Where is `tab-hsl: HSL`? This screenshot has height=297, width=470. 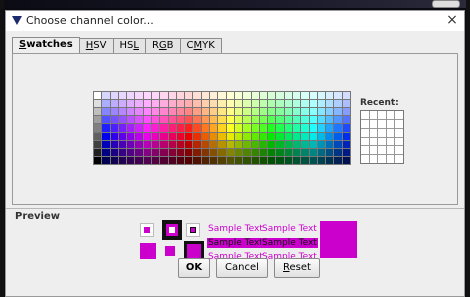 tab-hsl: HSL is located at coordinates (129, 45).